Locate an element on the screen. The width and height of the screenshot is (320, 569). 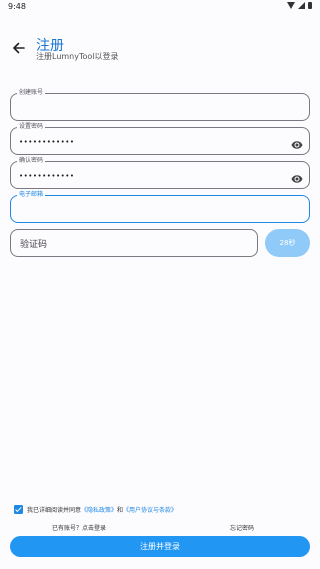
email-label: 电子邮箱 is located at coordinates (31, 195).